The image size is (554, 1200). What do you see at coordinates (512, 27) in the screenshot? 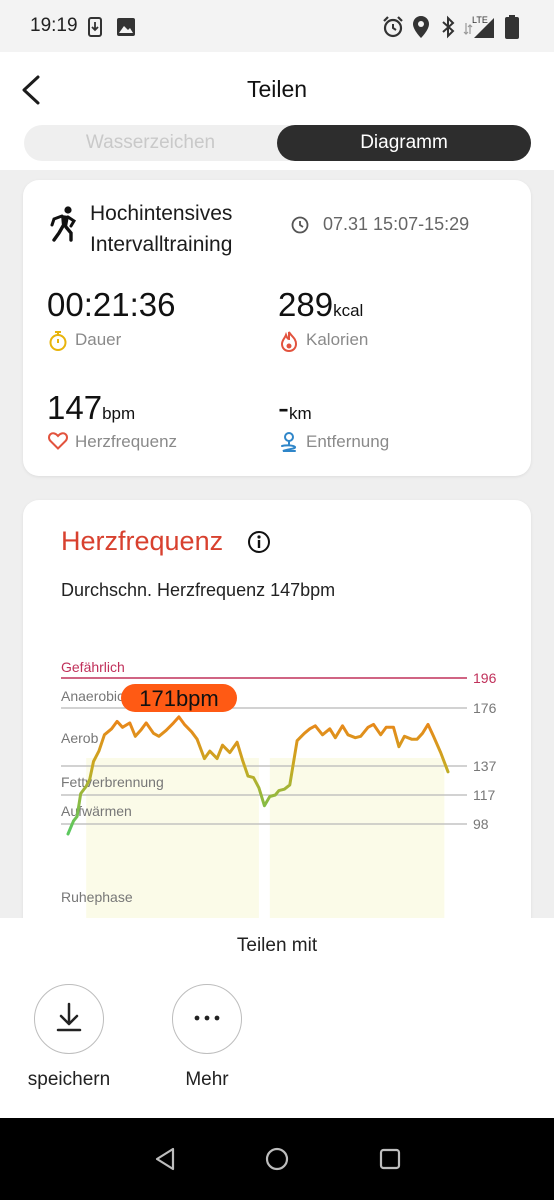
I see `battery-icon` at bounding box center [512, 27].